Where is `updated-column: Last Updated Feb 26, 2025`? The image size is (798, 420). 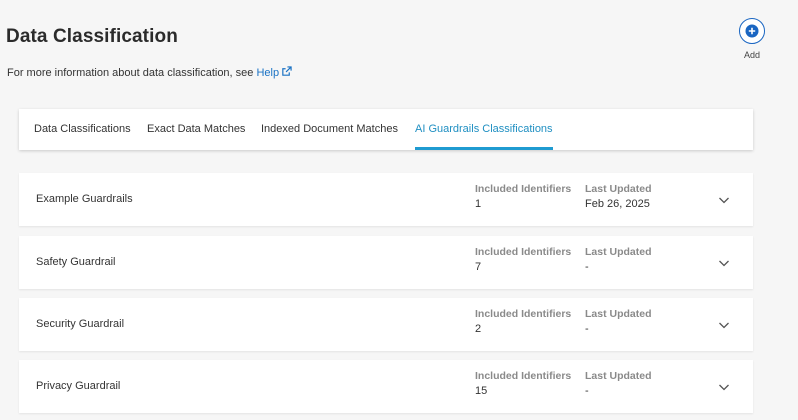 updated-column: Last Updated Feb 26, 2025 is located at coordinates (618, 196).